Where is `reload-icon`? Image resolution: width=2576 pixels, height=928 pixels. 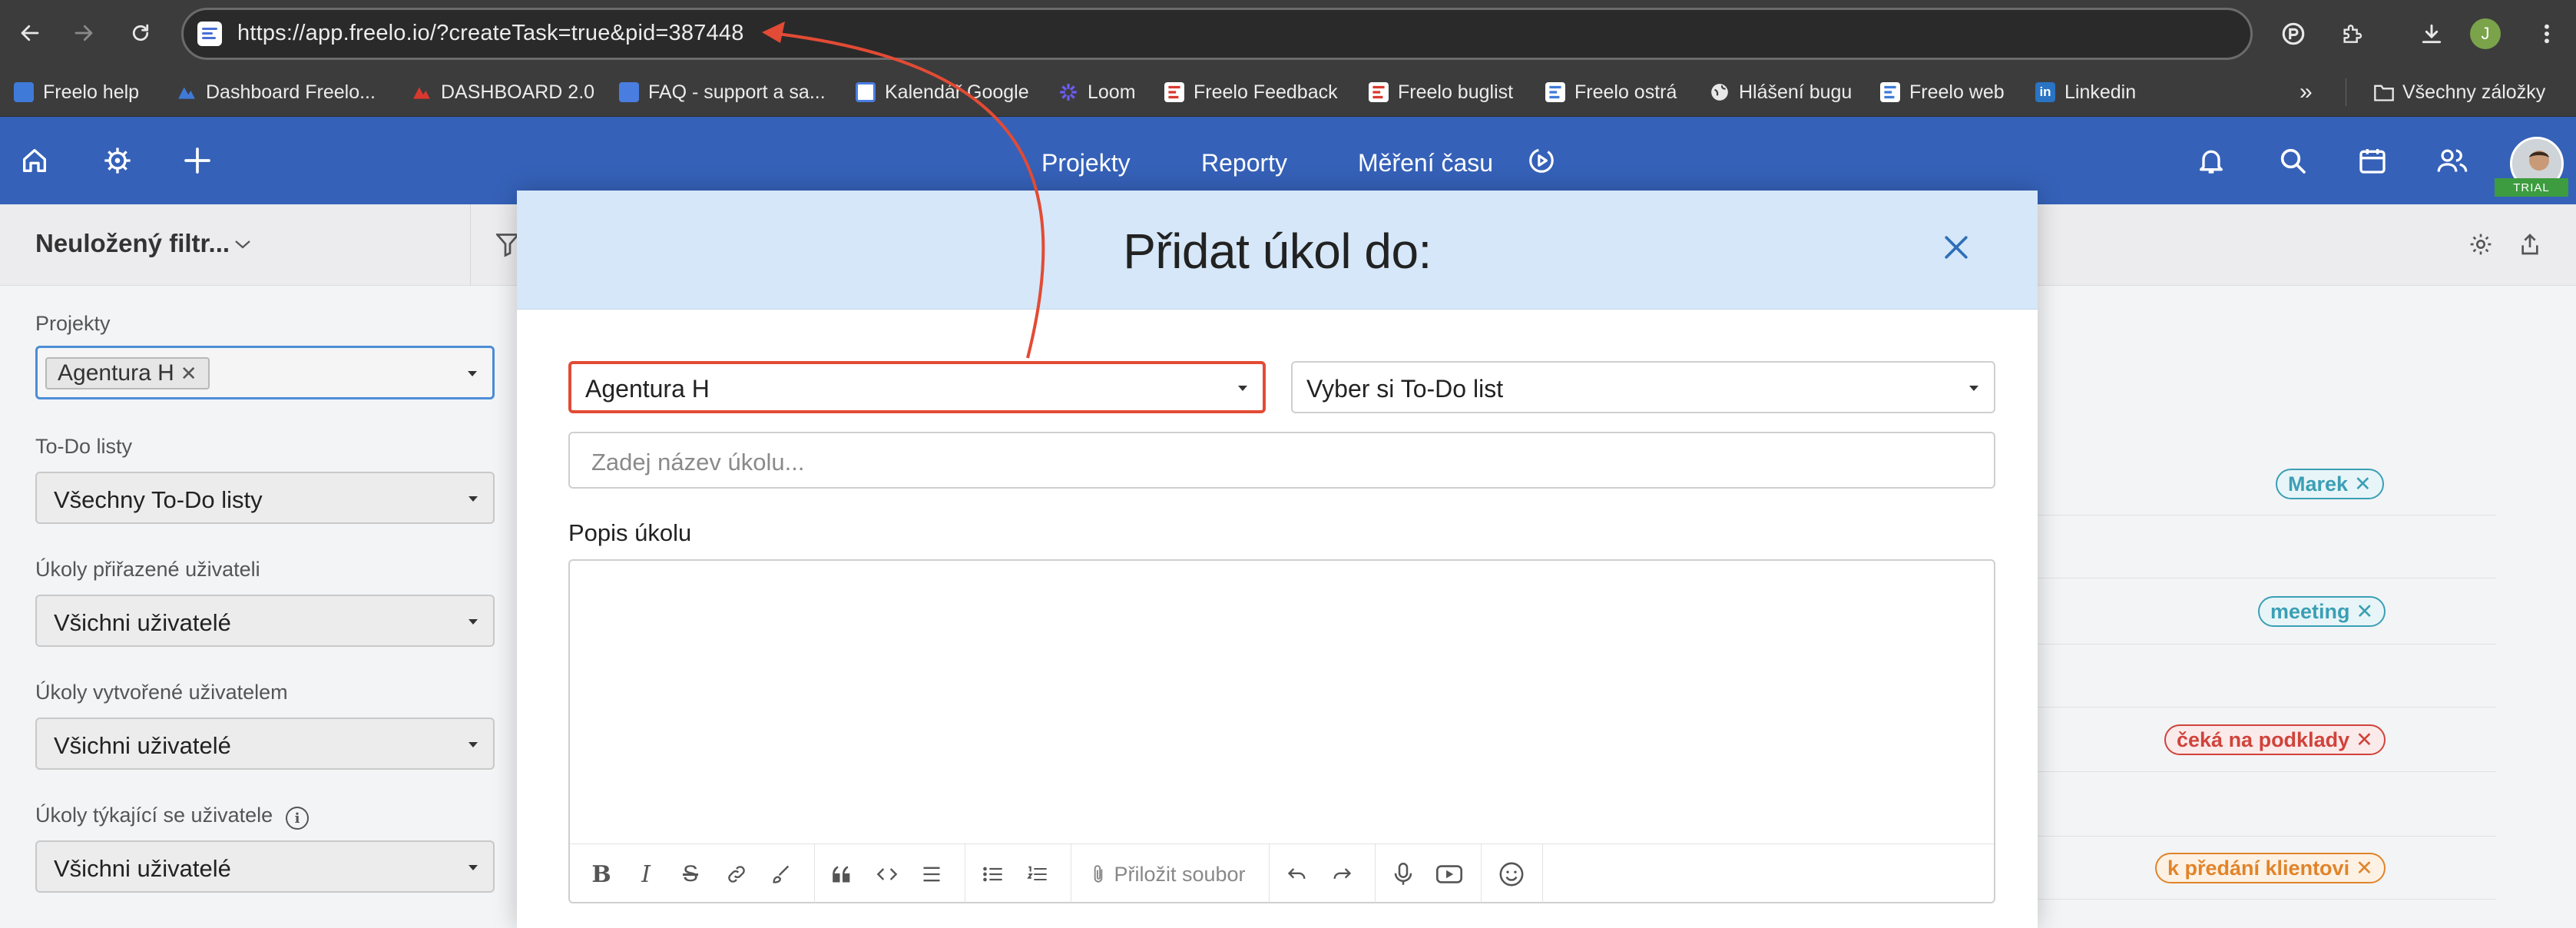
reload-icon is located at coordinates (140, 33).